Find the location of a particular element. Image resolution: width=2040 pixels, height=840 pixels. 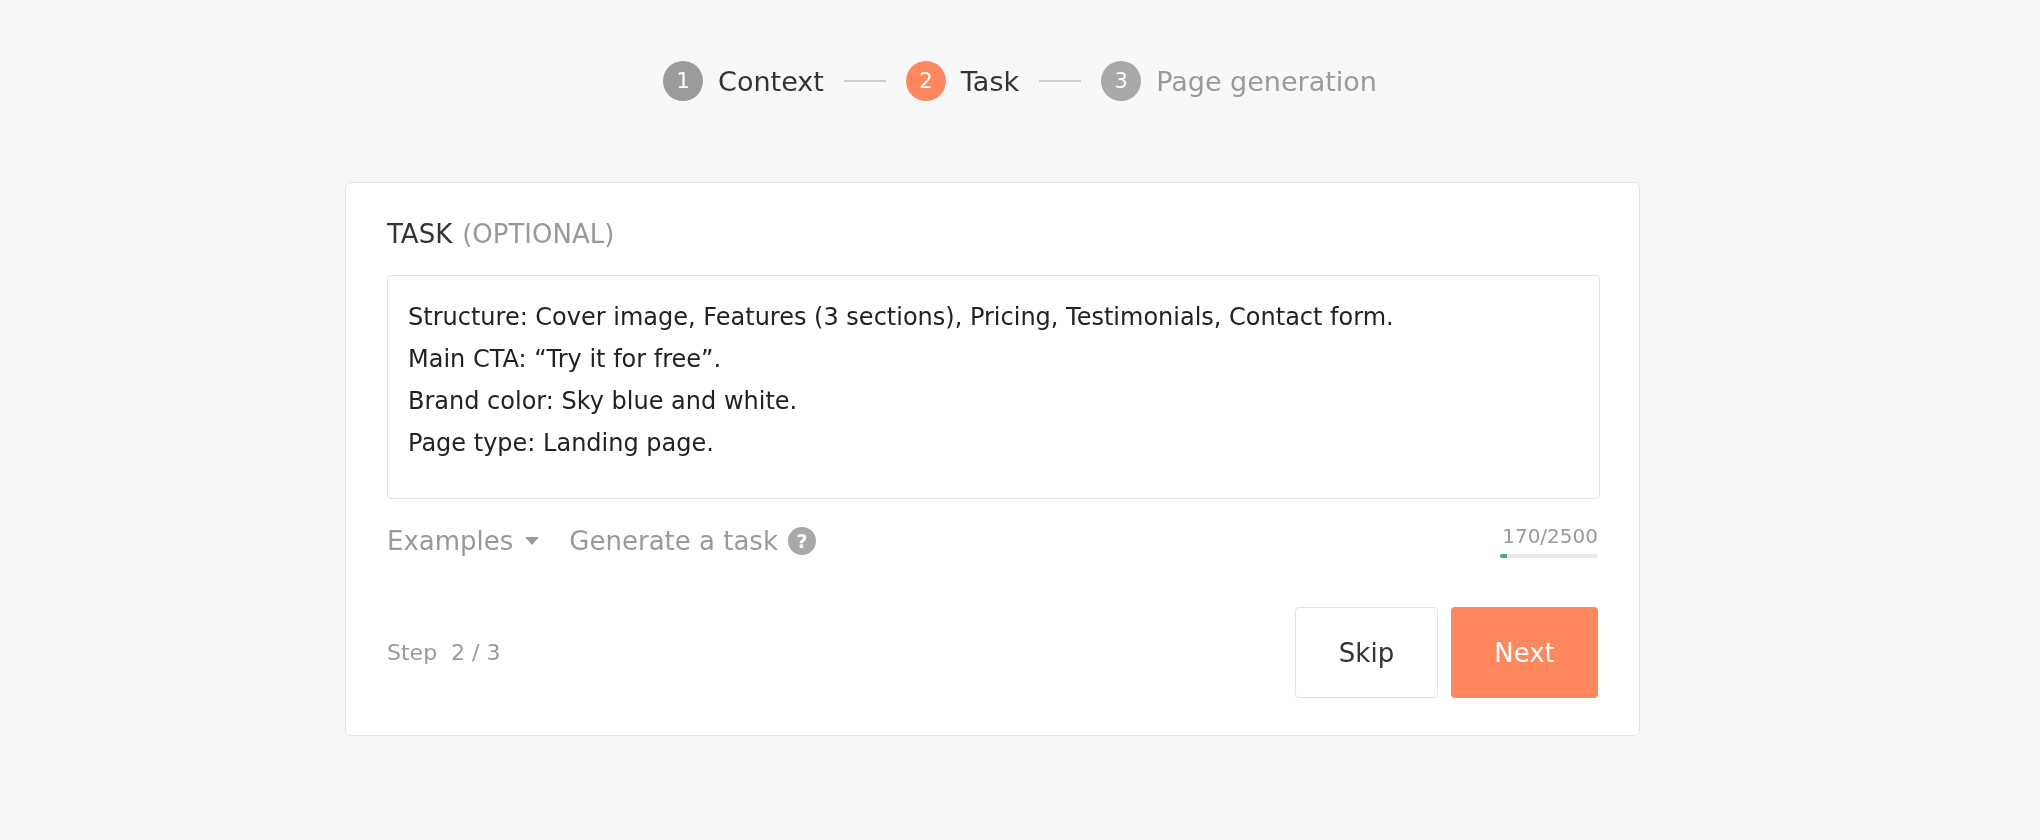

step-label: Page generation is located at coordinates (1266, 81).